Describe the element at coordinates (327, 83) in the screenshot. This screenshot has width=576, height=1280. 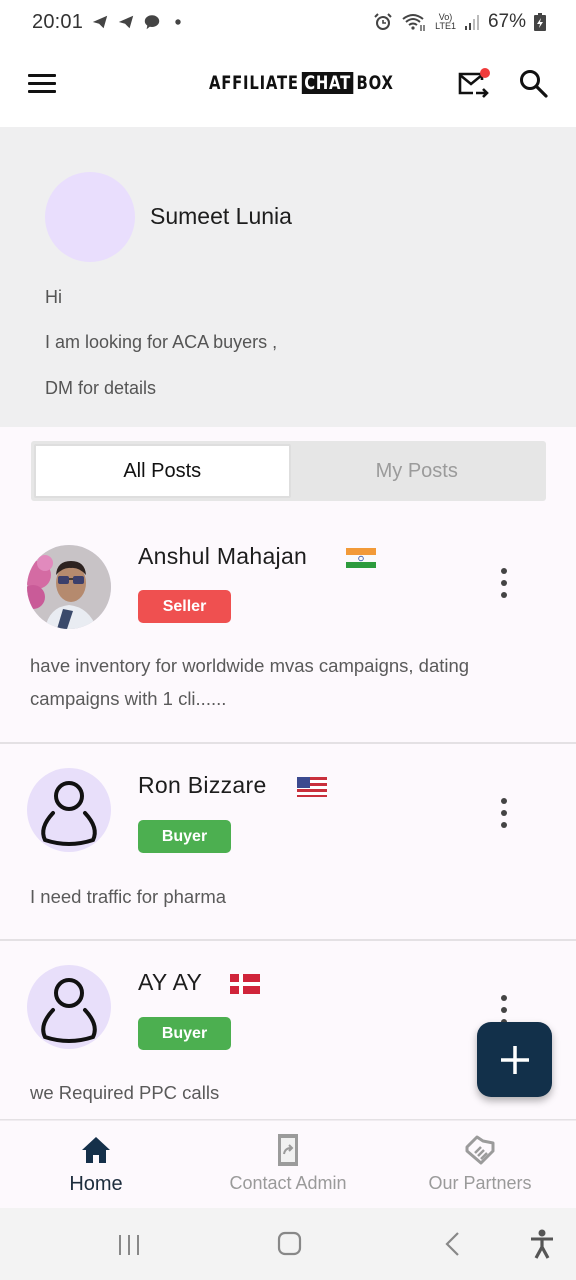
I see `logo-text-chat: CHAT` at that location.